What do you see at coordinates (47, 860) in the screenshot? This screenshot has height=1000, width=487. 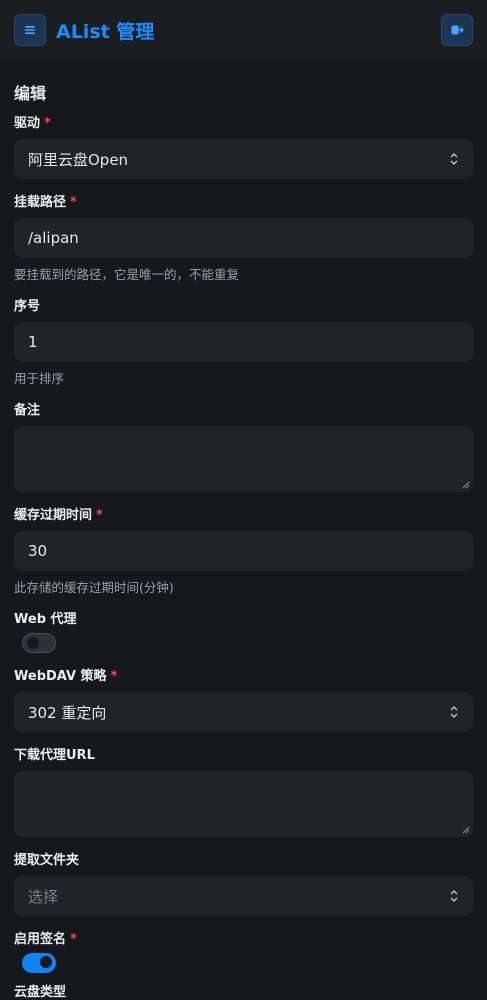 I see `extract-folder-label: 提取文件夹` at bounding box center [47, 860].